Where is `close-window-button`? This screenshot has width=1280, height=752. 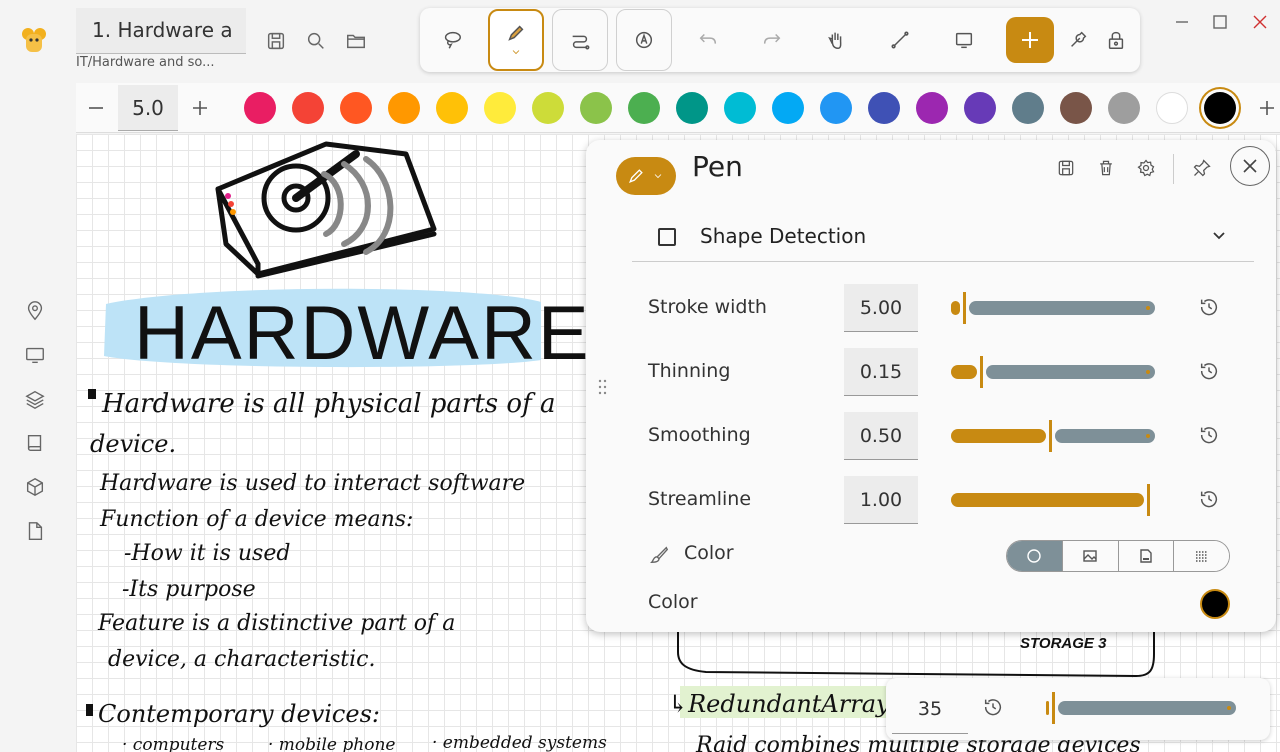
close-window-button is located at coordinates (1260, 22).